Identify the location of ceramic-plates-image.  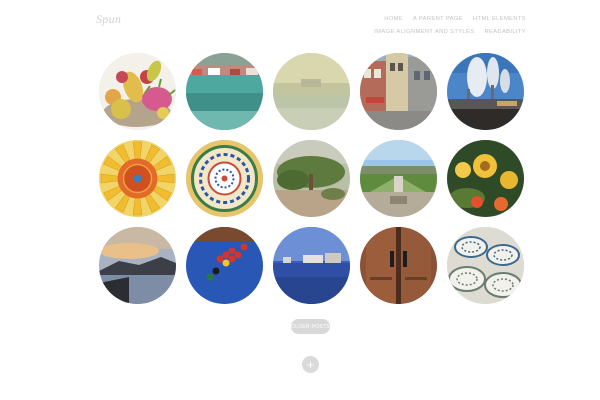
(485, 265).